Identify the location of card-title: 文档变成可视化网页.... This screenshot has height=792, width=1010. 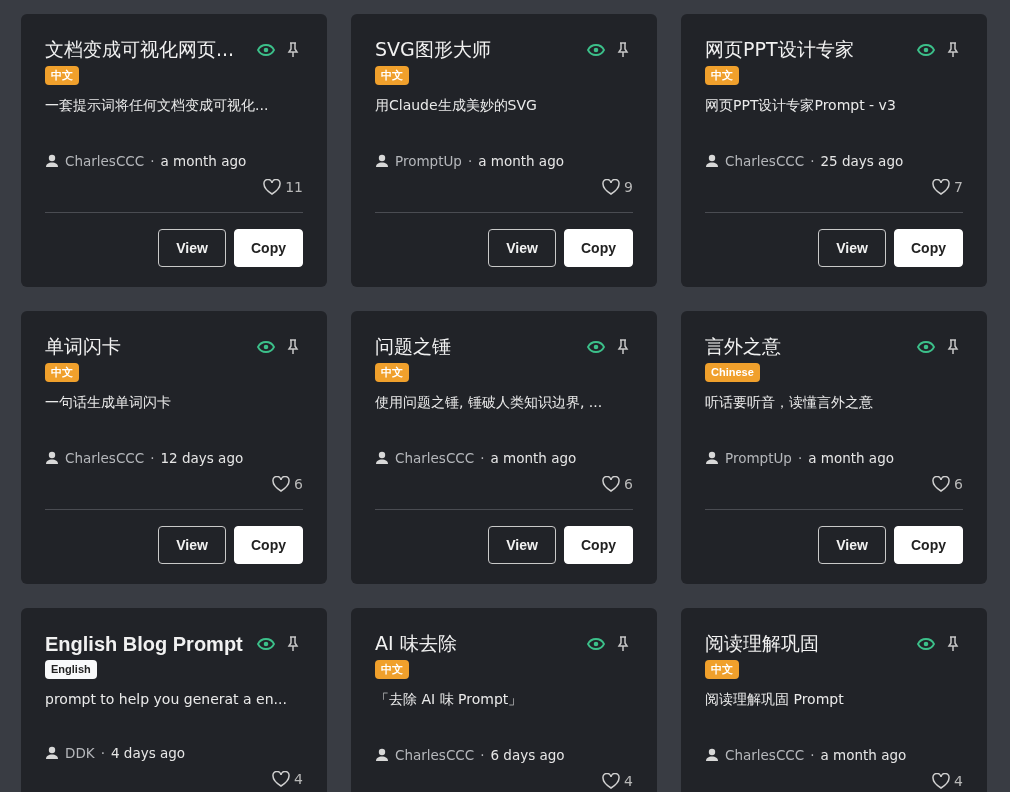
(140, 49).